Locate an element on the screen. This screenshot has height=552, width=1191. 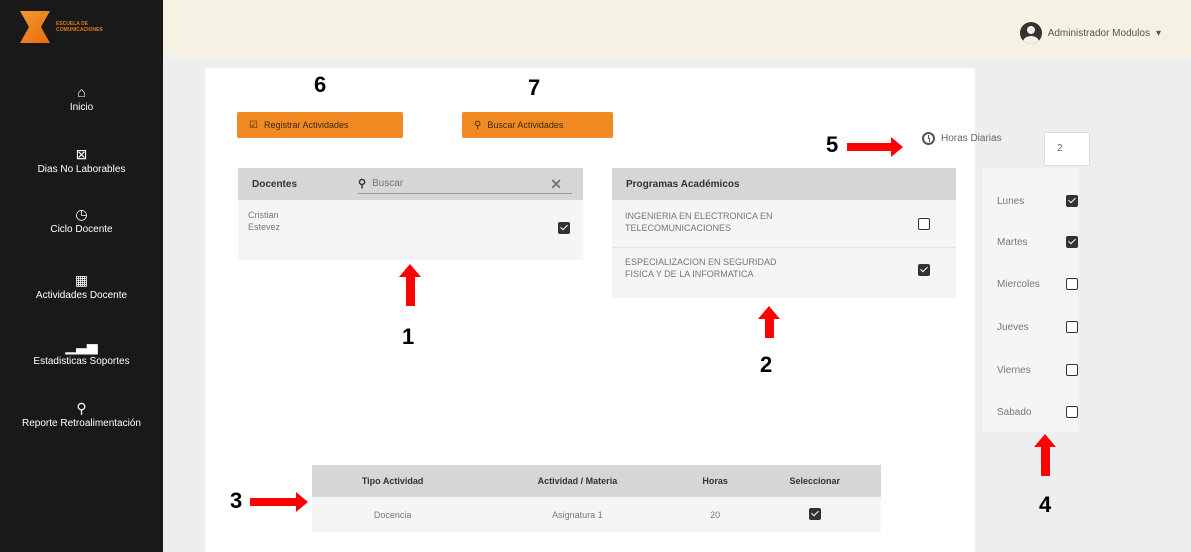
sidebar-item-label: Estadisticas Soportes is located at coordinates (81, 361).